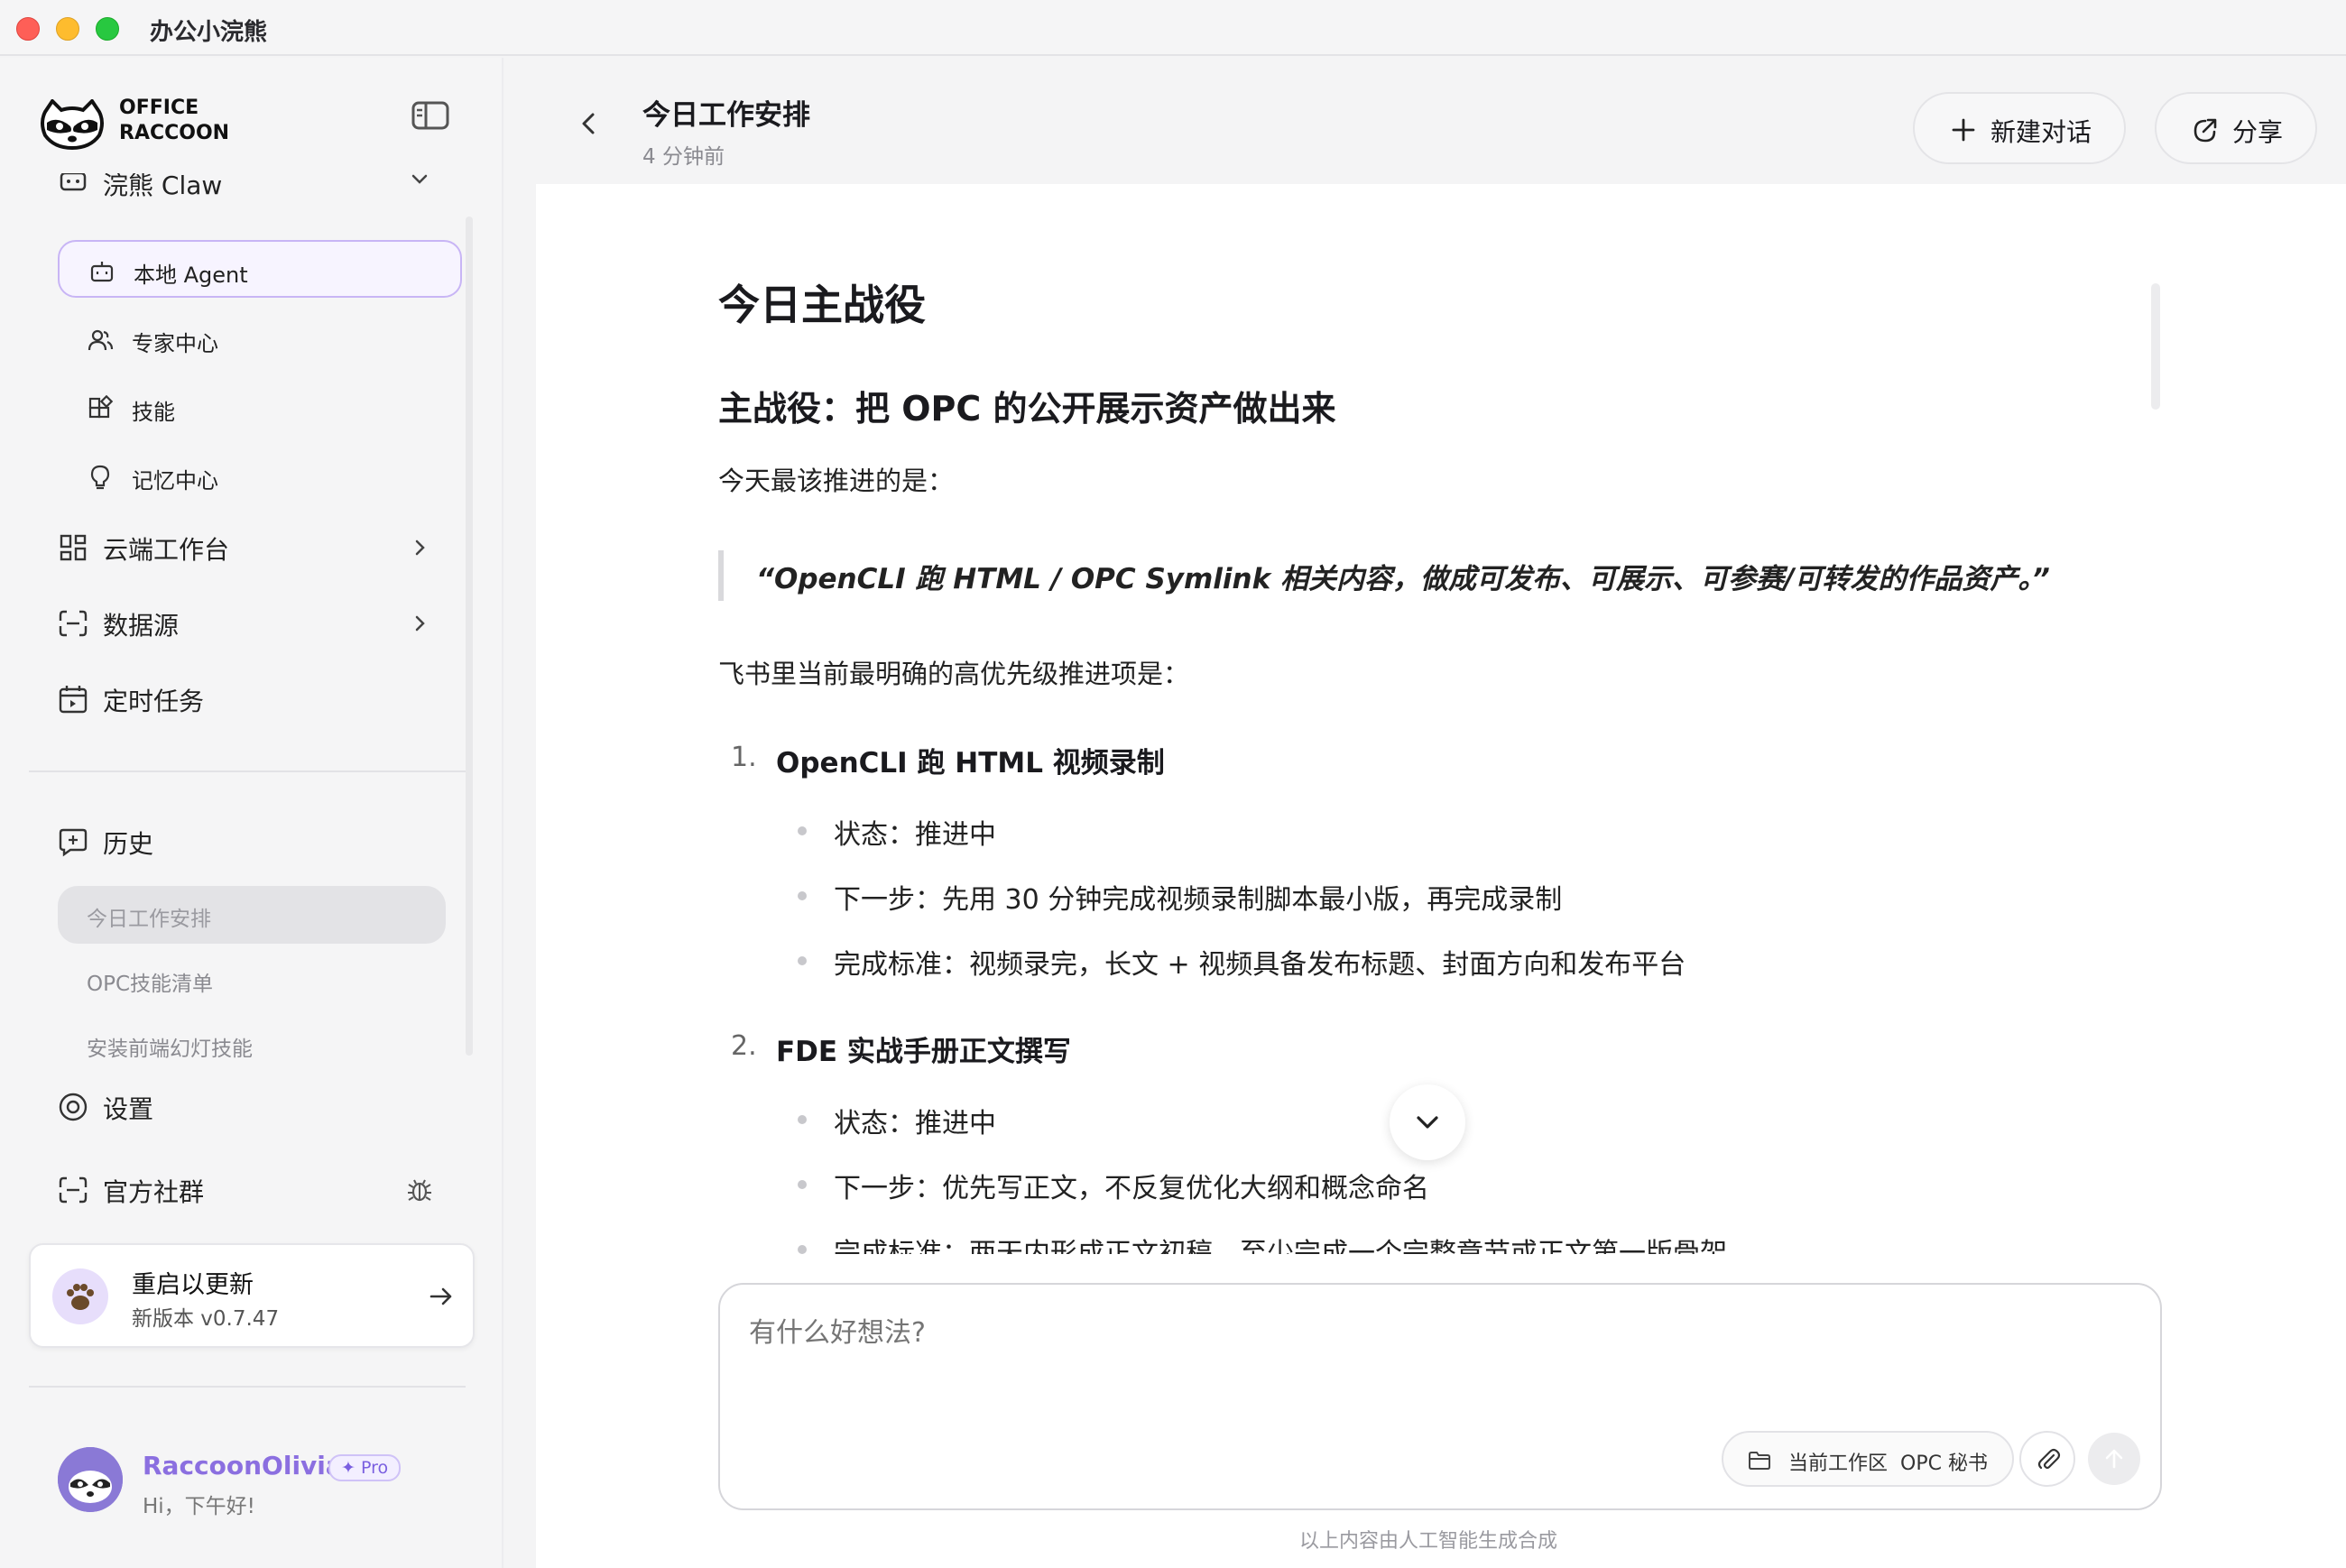  I want to click on sidebar-toggle-button, so click(432, 119).